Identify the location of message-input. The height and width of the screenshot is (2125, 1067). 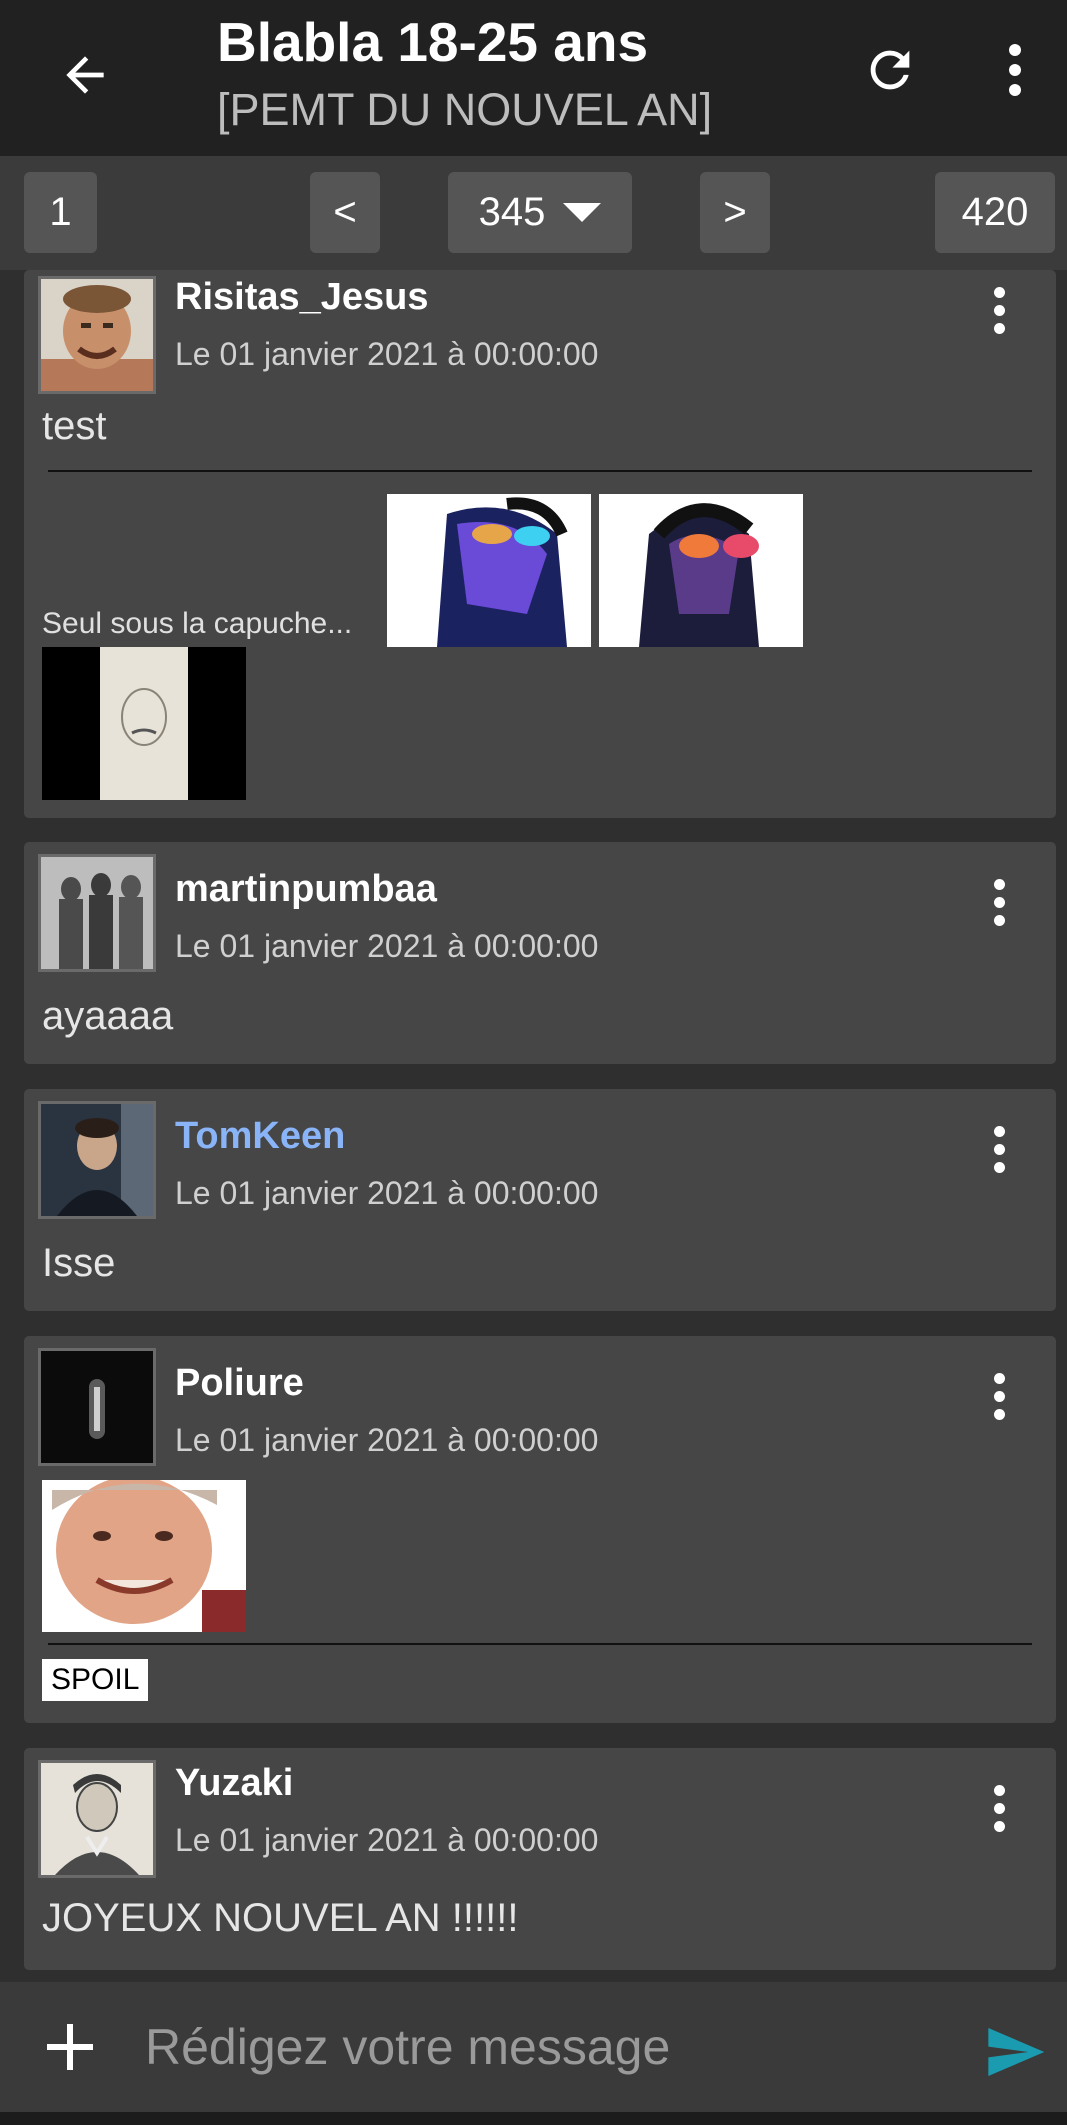
(545, 2047).